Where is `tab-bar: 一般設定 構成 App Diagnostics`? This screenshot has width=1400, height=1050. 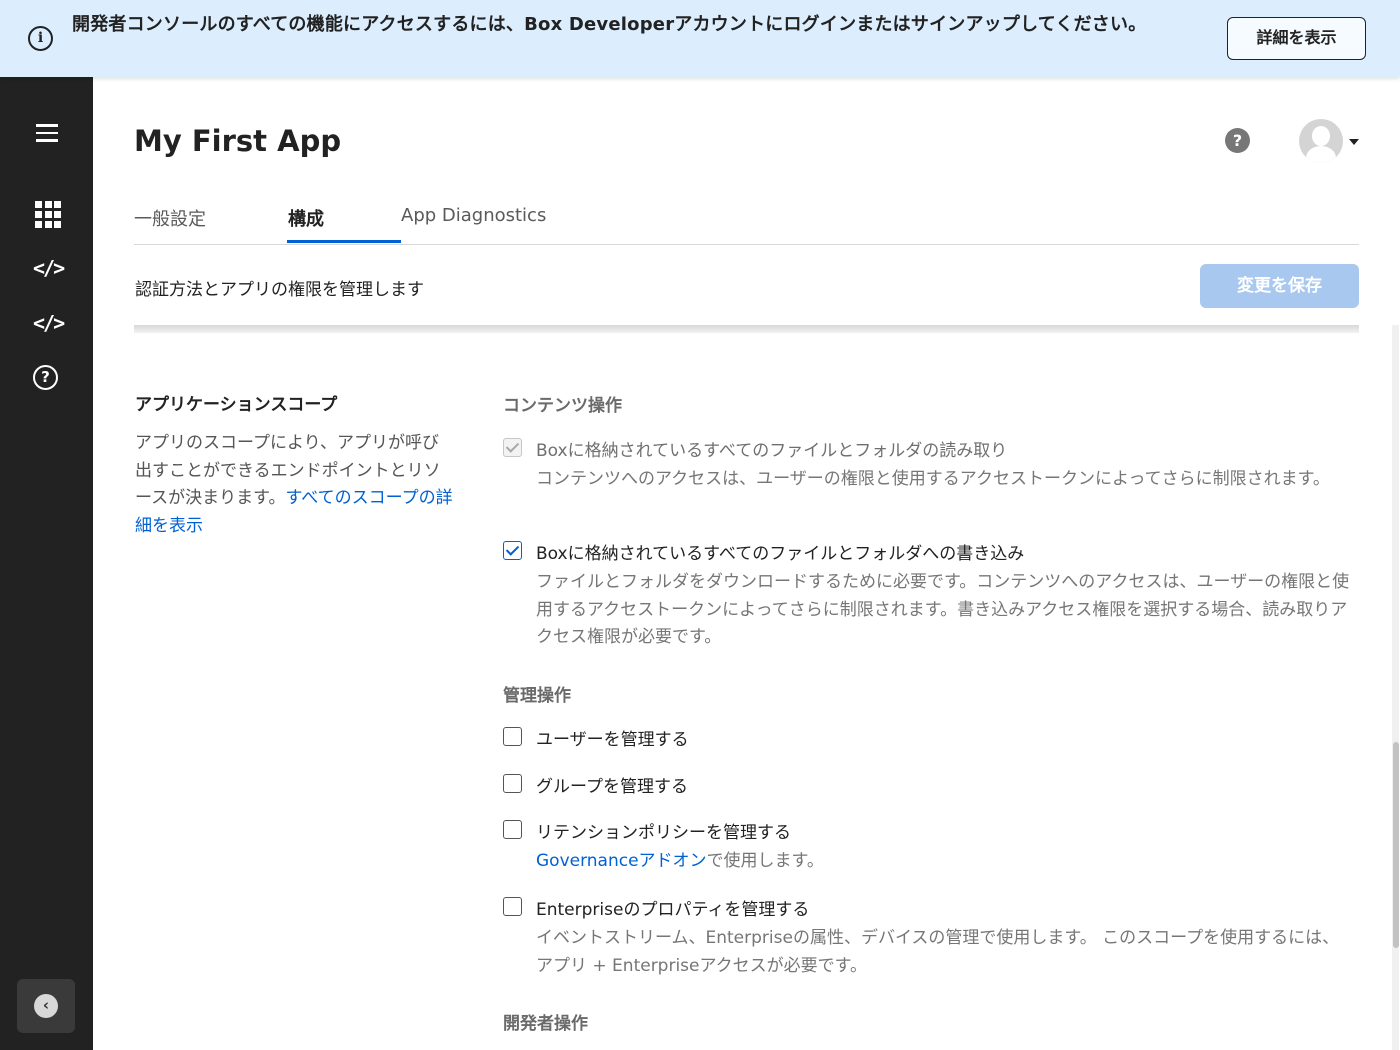 tab-bar: 一般設定 構成 App Diagnostics is located at coordinates (746, 222).